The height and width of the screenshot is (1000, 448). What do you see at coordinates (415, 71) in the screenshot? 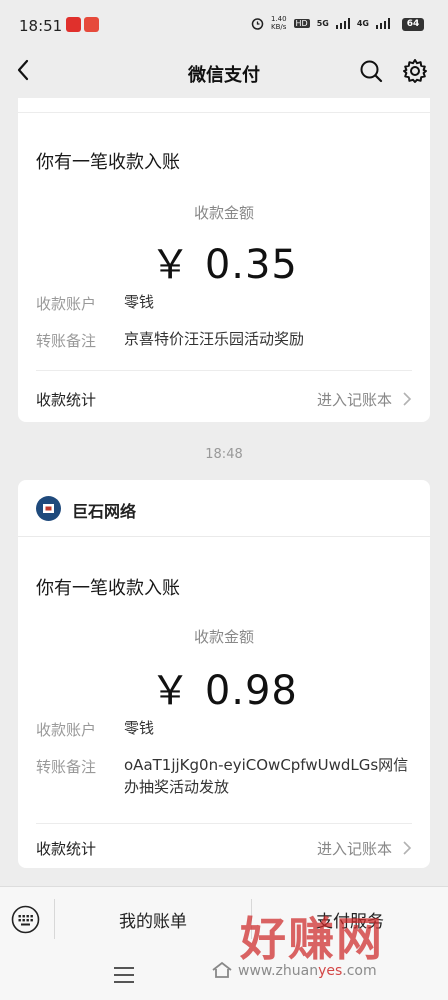
I see `gear-icon` at bounding box center [415, 71].